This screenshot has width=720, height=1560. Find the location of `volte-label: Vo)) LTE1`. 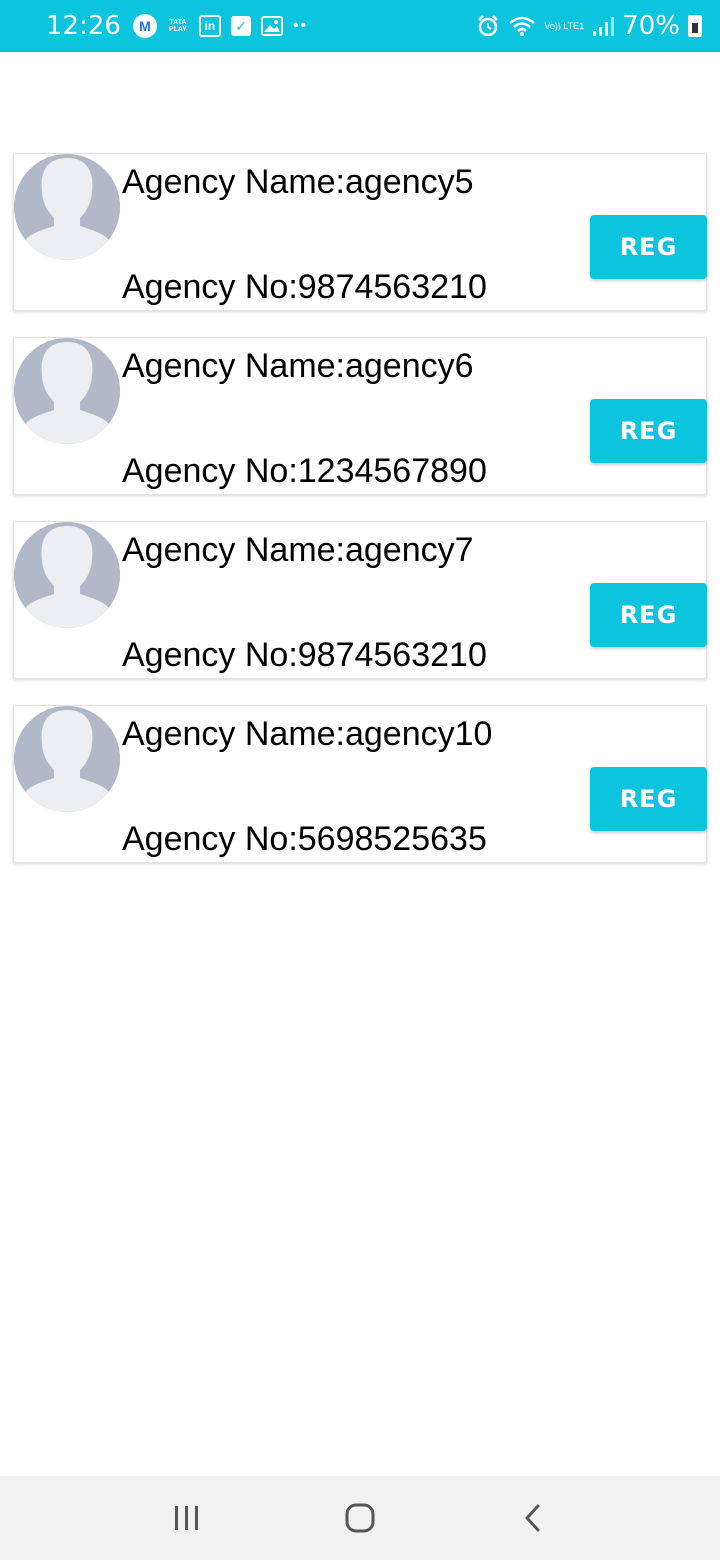

volte-label: Vo)) LTE1 is located at coordinates (564, 25).